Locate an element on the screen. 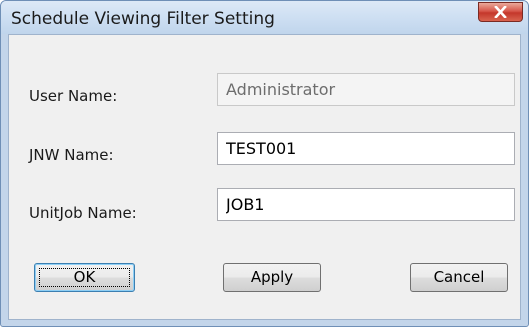 The image size is (531, 329). ok-button-label: OK is located at coordinates (84, 277).